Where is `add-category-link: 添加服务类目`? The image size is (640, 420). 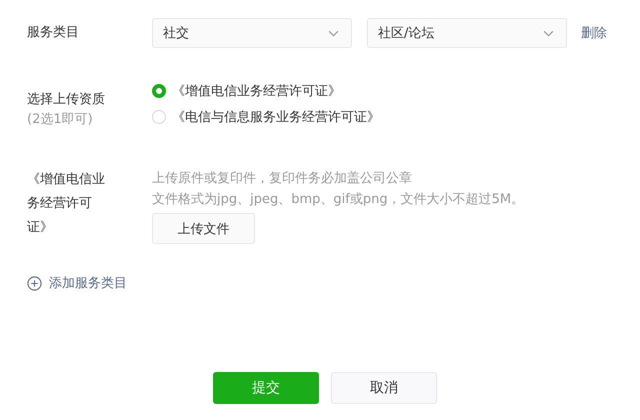 add-category-link: 添加服务类目 is located at coordinates (77, 283).